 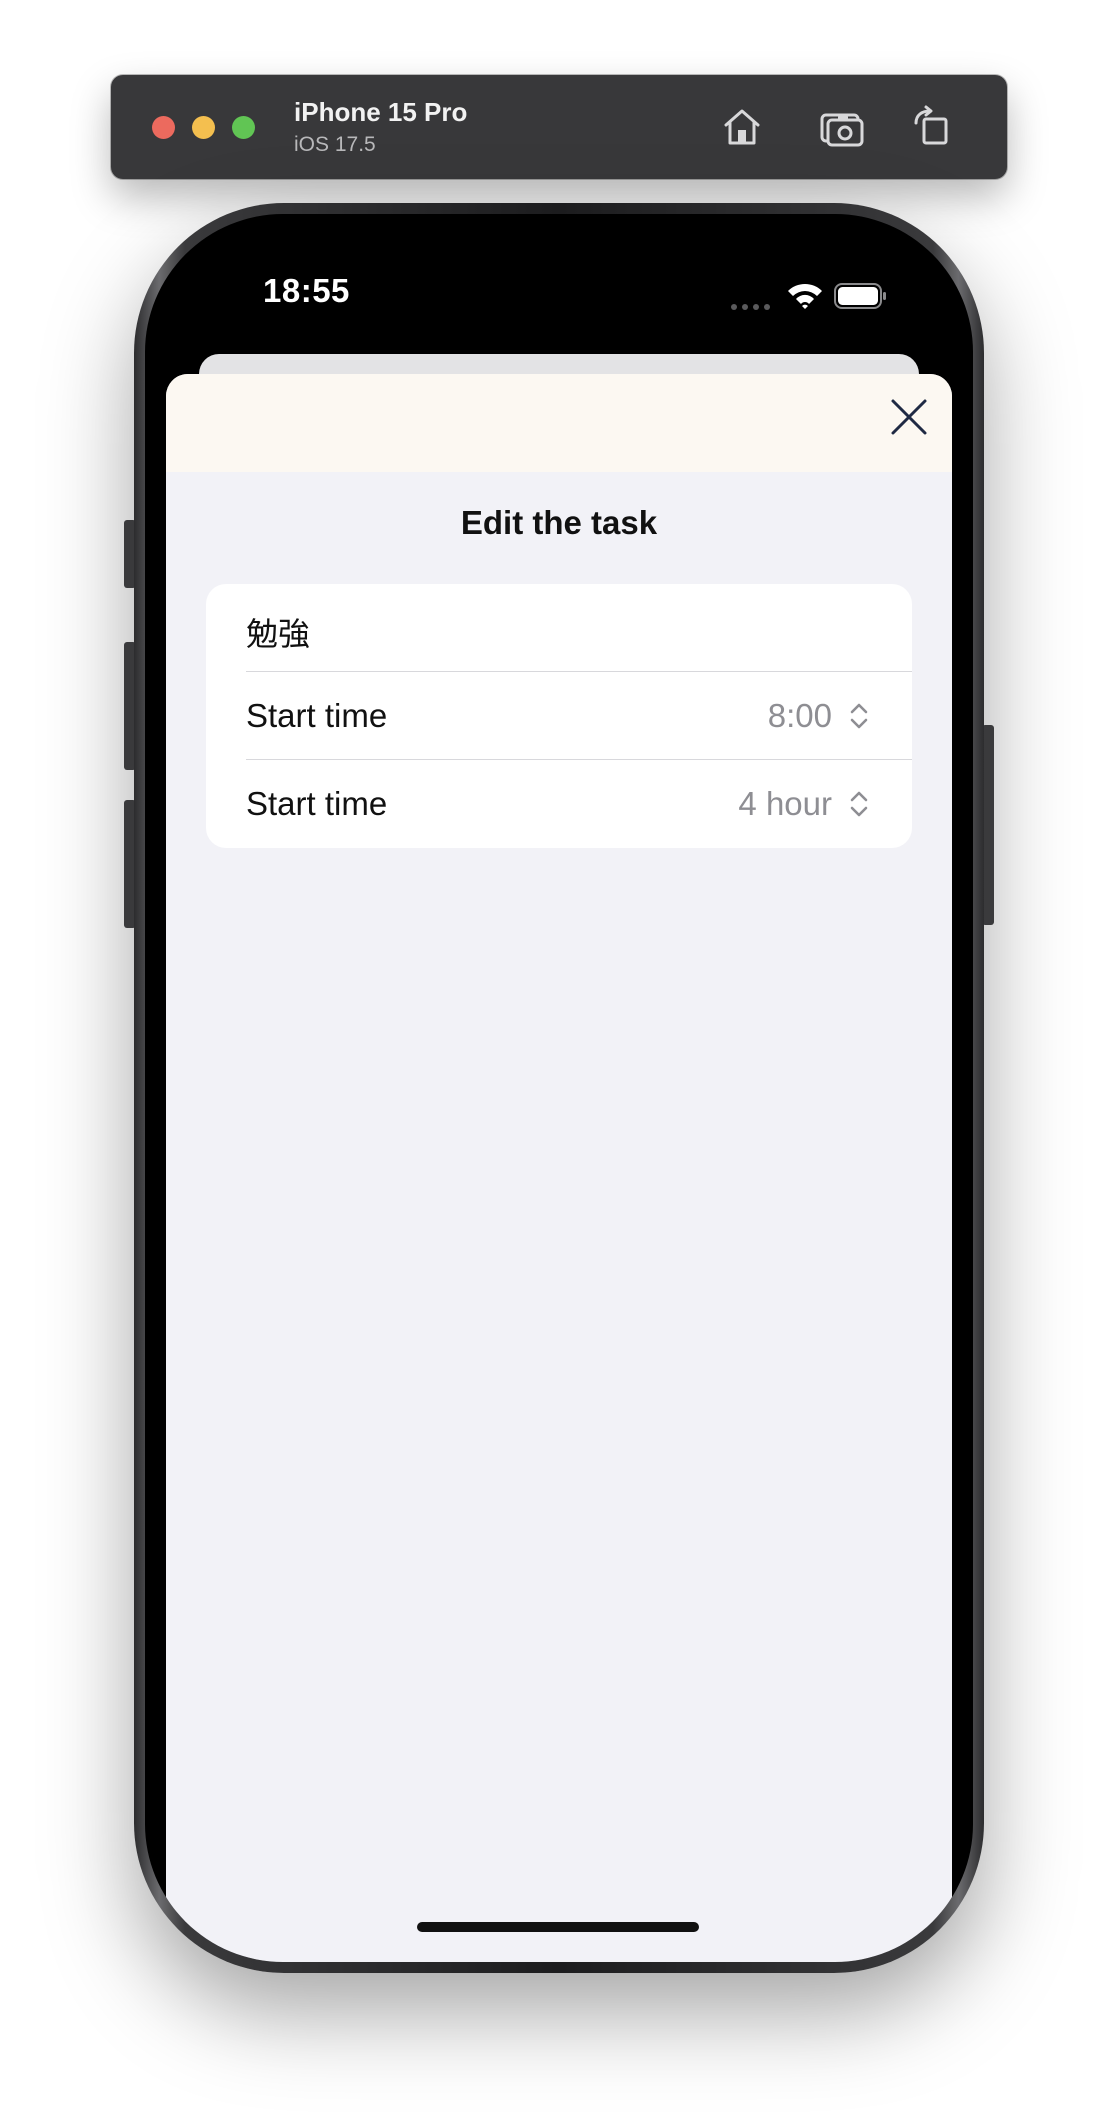 I want to click on duration-value: 4 hour, so click(x=785, y=804).